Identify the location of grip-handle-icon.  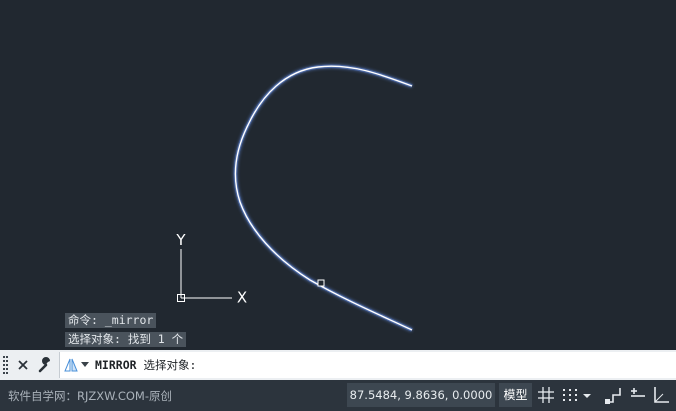
(6, 365).